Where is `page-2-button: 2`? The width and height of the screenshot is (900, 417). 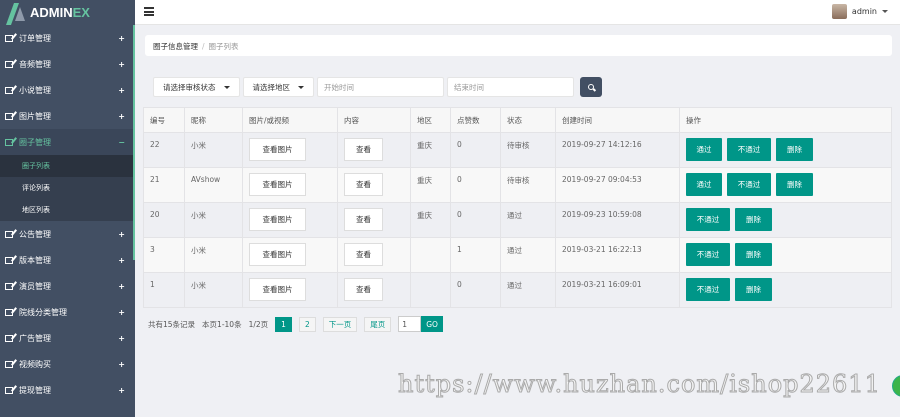
page-2-button: 2 is located at coordinates (307, 324).